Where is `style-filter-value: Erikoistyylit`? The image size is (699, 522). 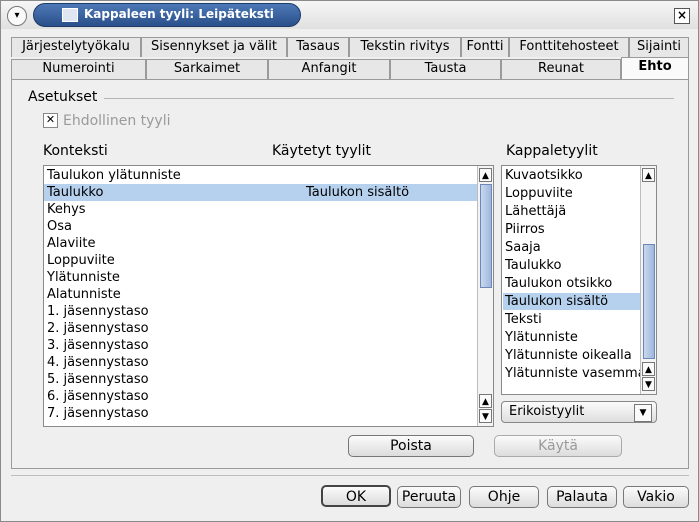
style-filter-value: Erikoistyylit is located at coordinates (547, 411).